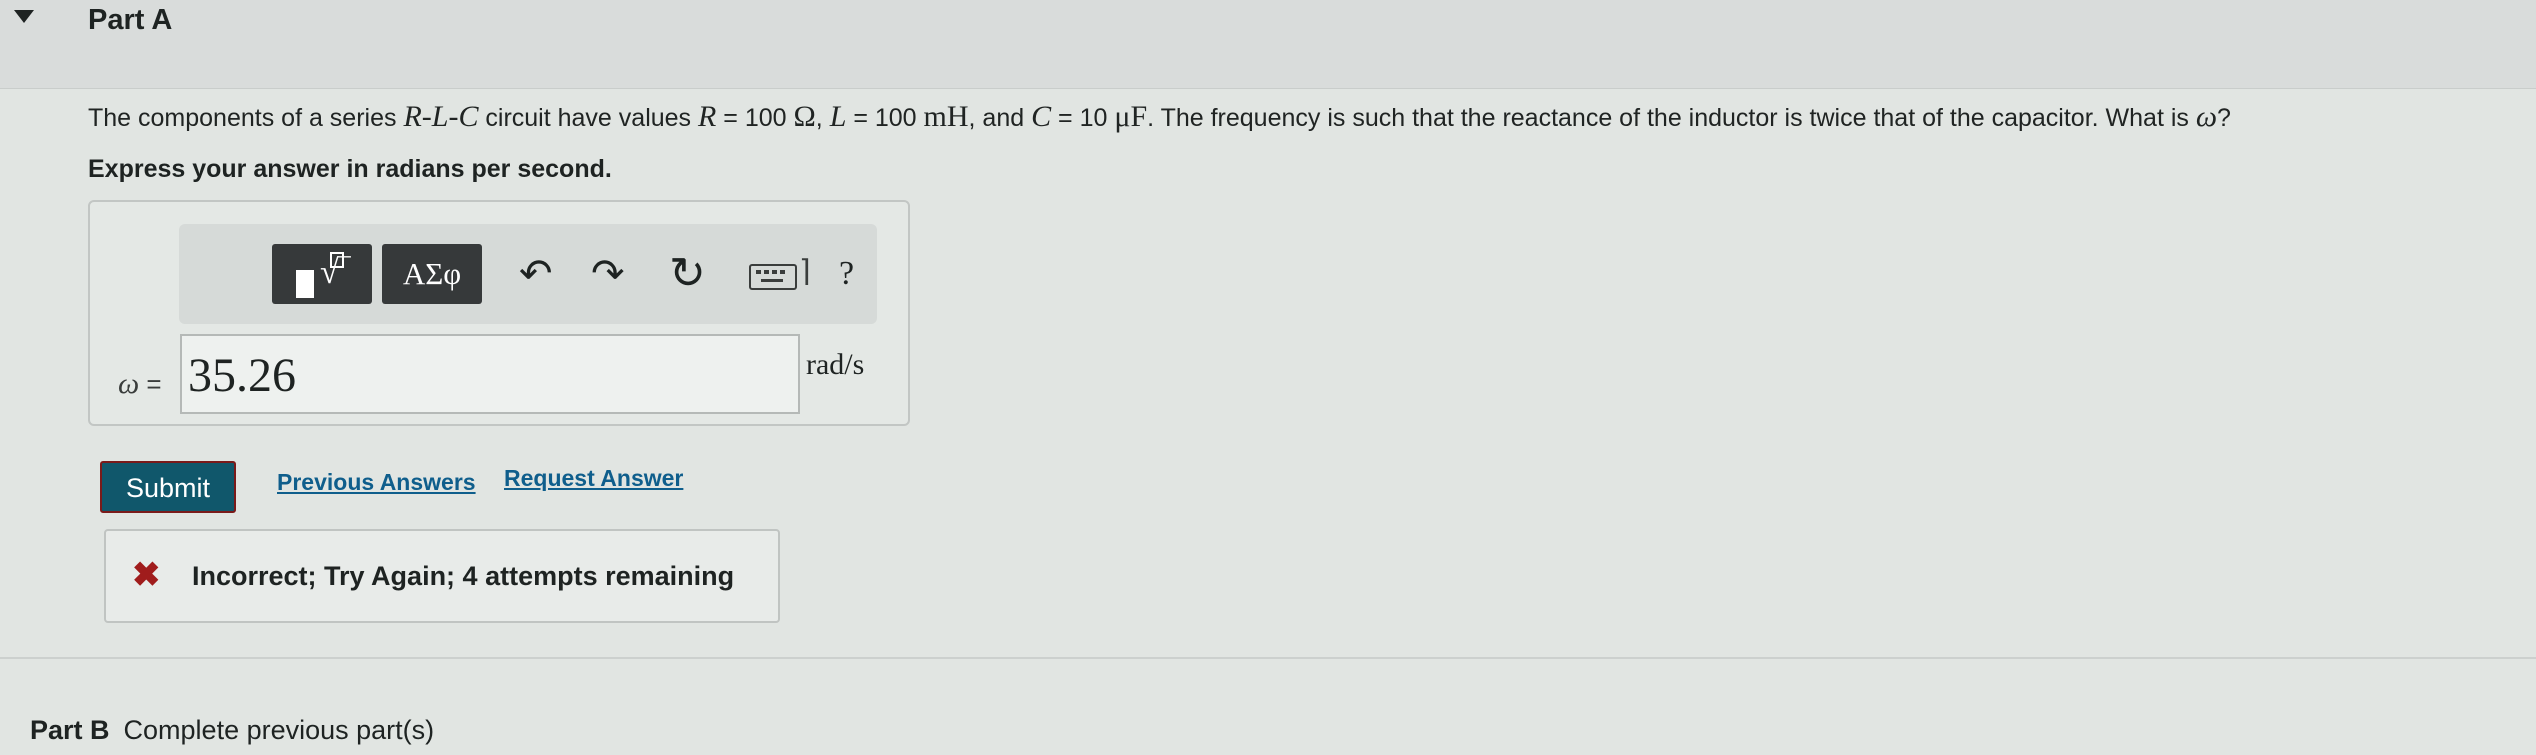 This screenshot has height=755, width=2536. I want to click on answer-box: √‾ ΑΣφ ↶ ↷ ↻ ⌉ ? ω = 35.26 rad/s, so click(499, 313).